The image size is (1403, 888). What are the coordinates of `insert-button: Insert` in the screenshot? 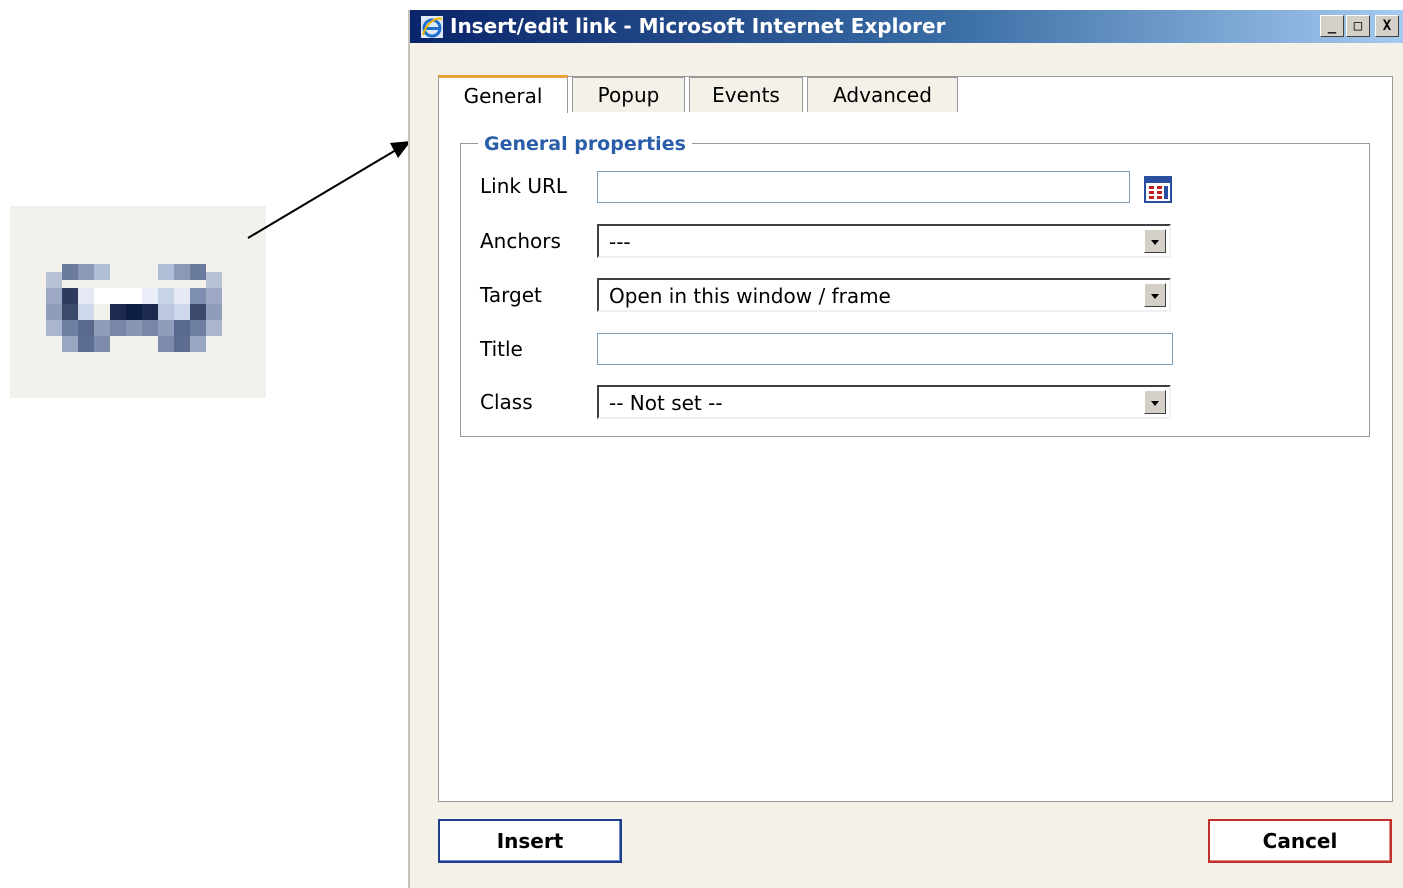 It's located at (530, 841).